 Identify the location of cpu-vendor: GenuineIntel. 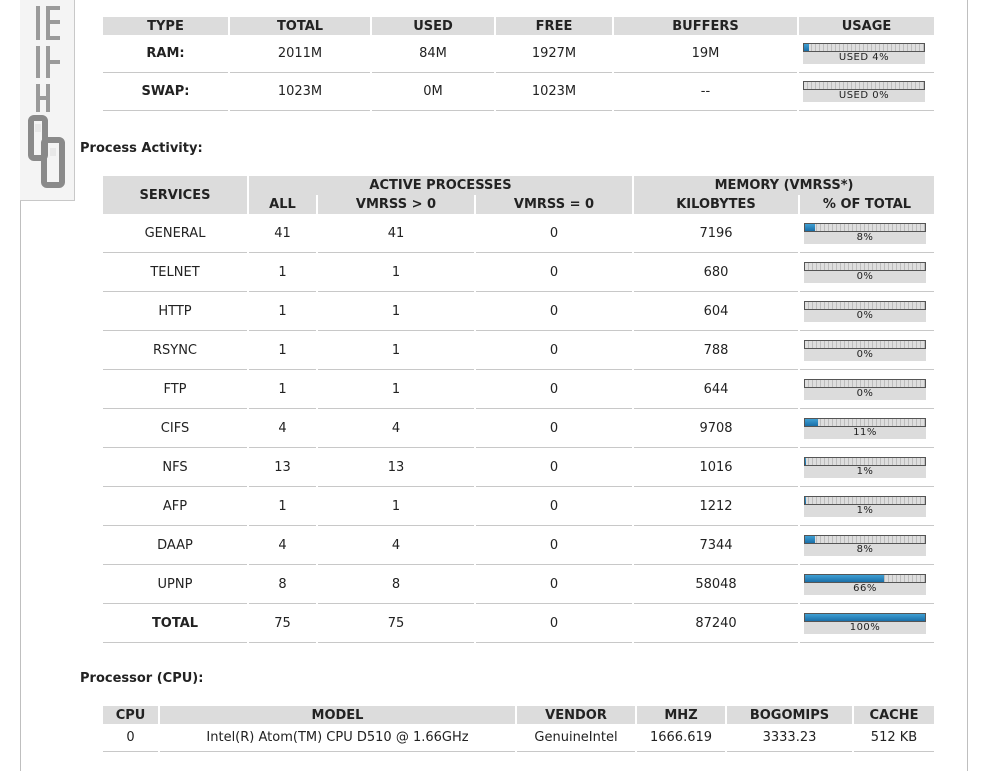
(576, 738).